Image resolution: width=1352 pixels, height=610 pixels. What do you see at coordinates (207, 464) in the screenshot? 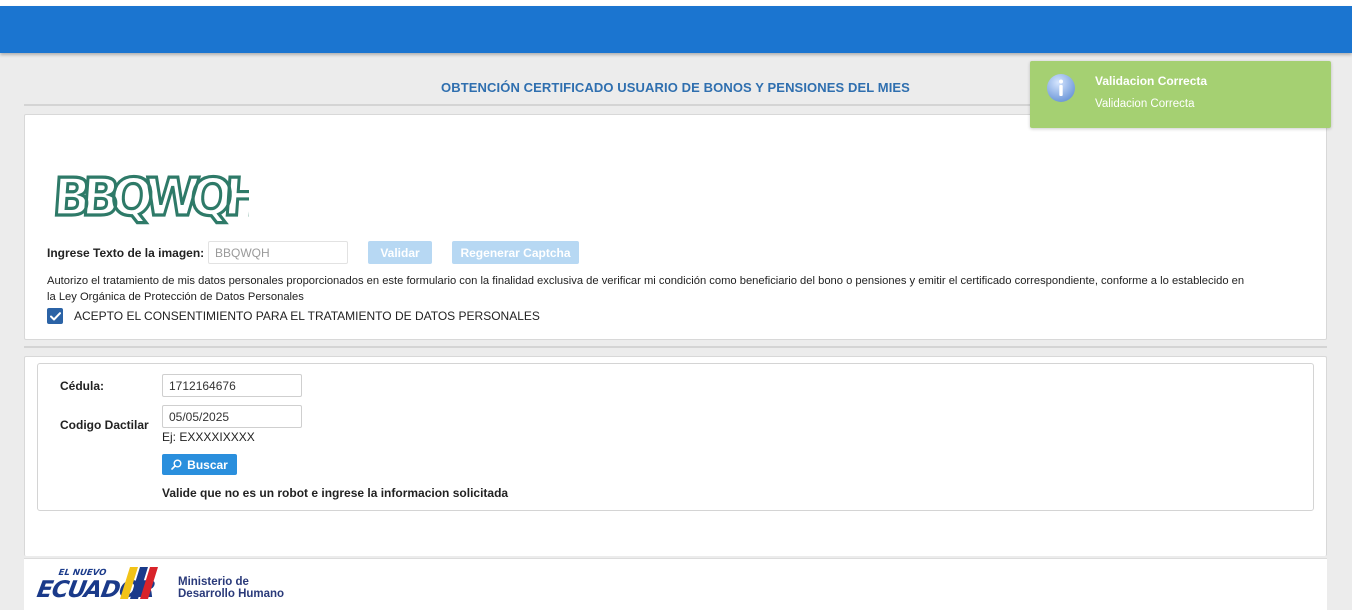
I see `search-button-label: Buscar` at bounding box center [207, 464].